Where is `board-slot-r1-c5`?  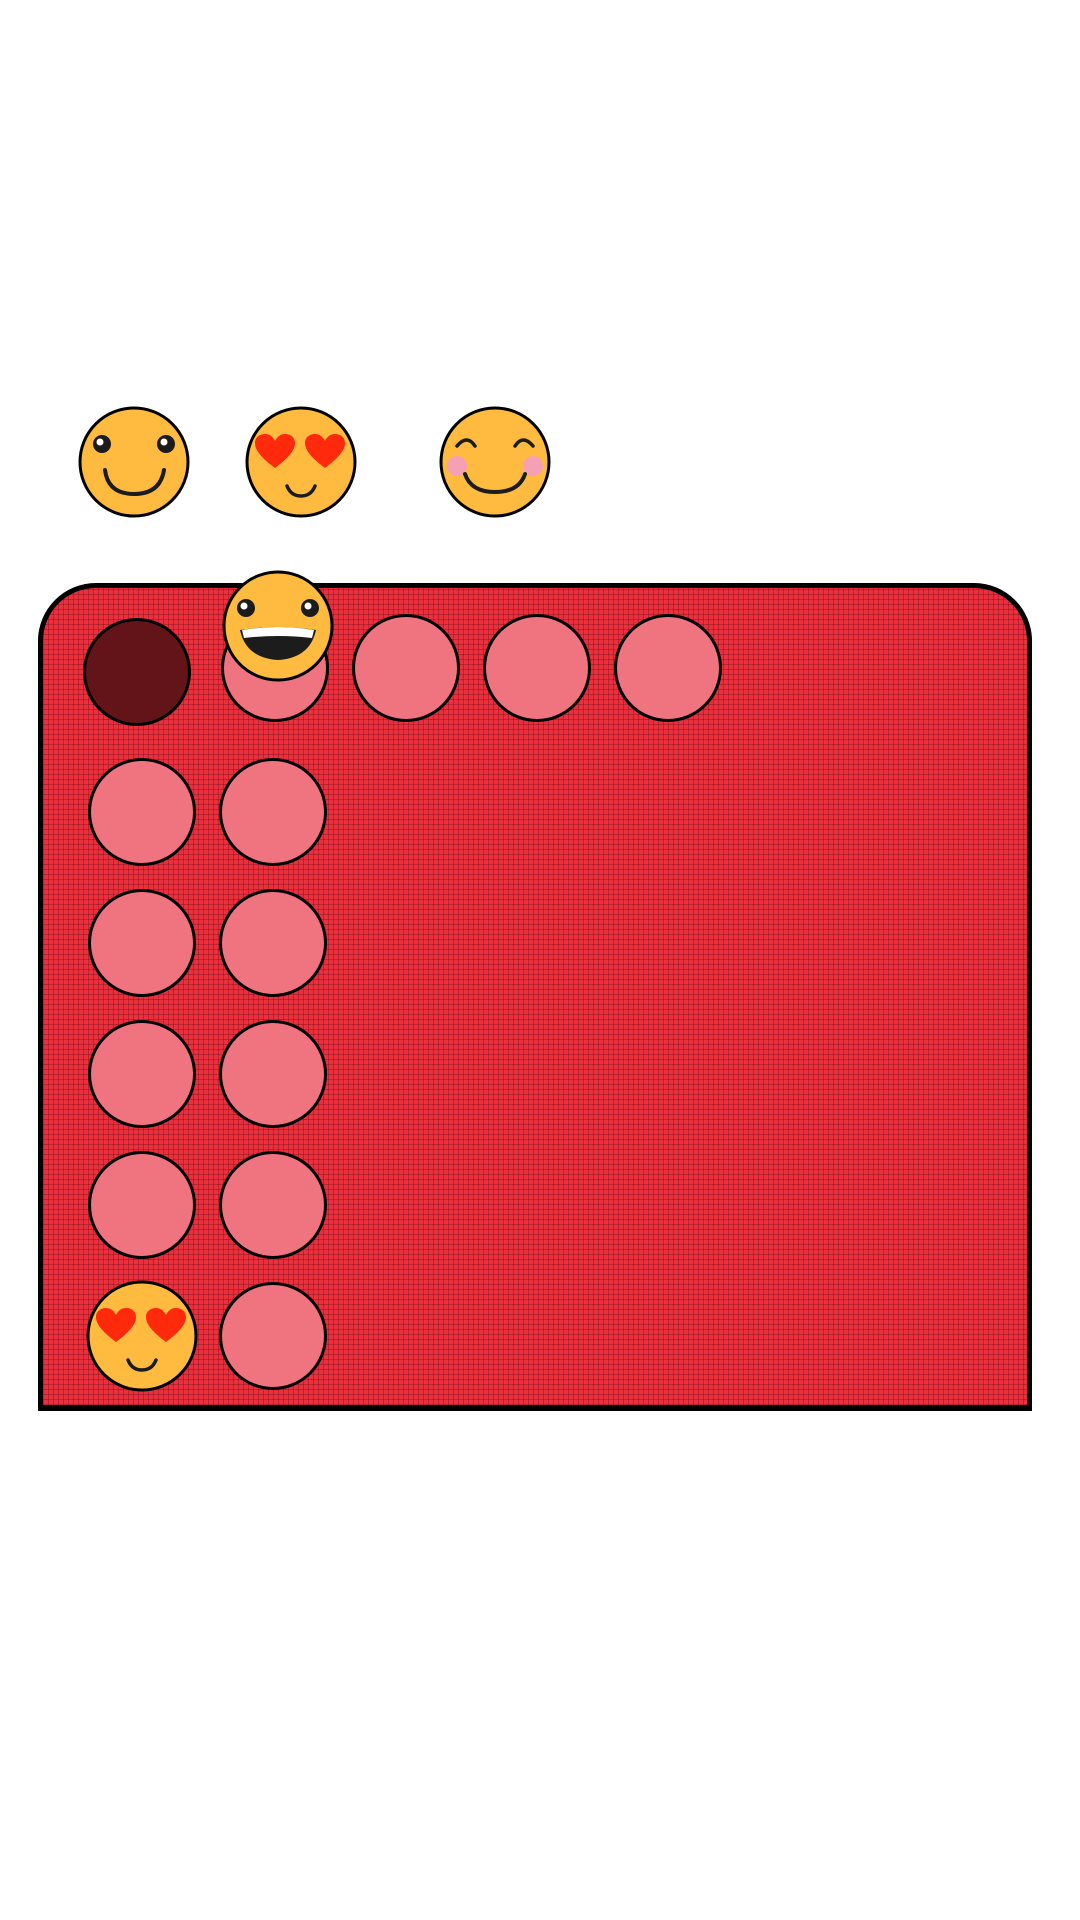
board-slot-r1-c5 is located at coordinates (668, 668).